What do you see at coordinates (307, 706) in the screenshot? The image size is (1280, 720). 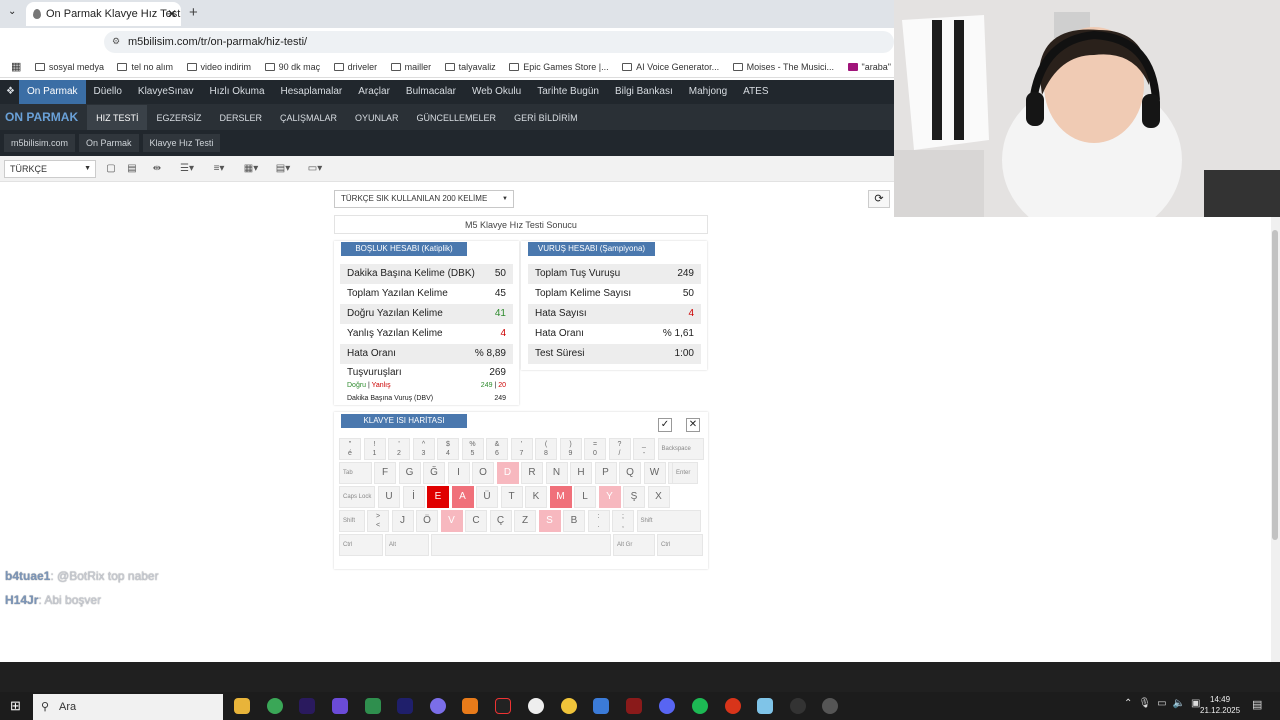 I see `after-effects-icon` at bounding box center [307, 706].